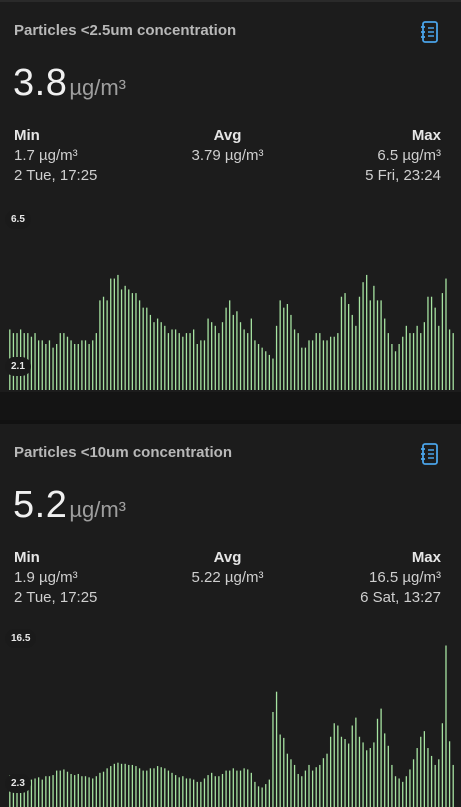 The width and height of the screenshot is (461, 807). Describe the element at coordinates (404, 577) in the screenshot. I see `max-value: 16.5 µg/m³` at that location.